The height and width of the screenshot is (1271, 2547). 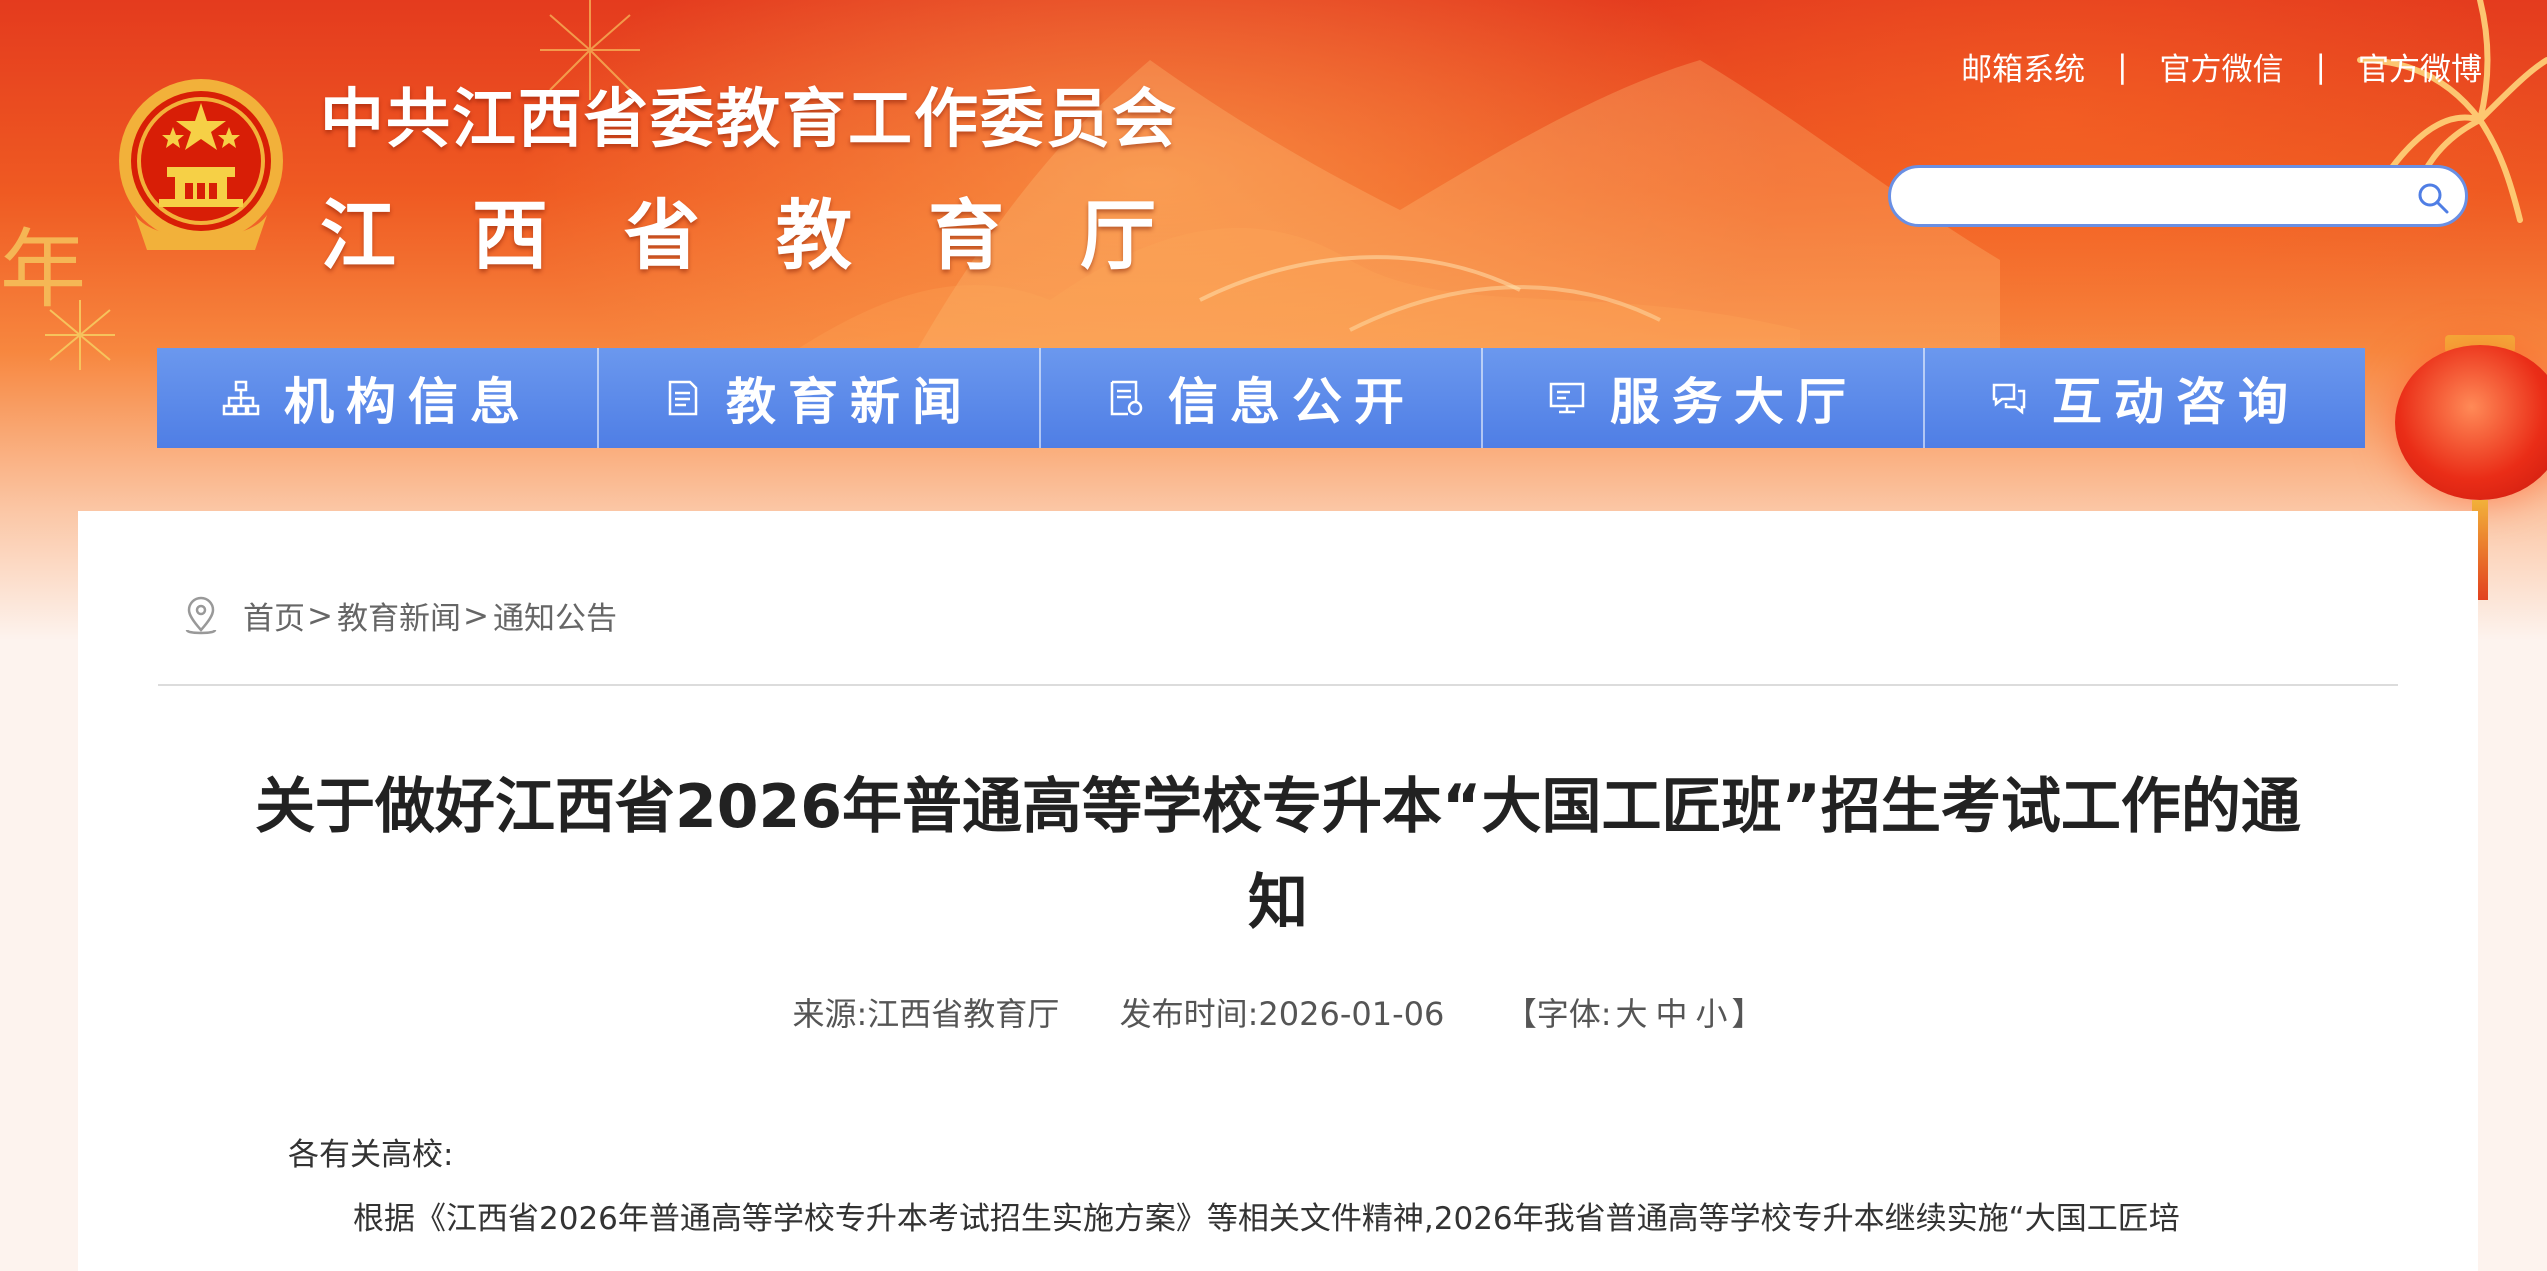 What do you see at coordinates (1292, 402) in the screenshot?
I see `nav-label: 信息公开` at bounding box center [1292, 402].